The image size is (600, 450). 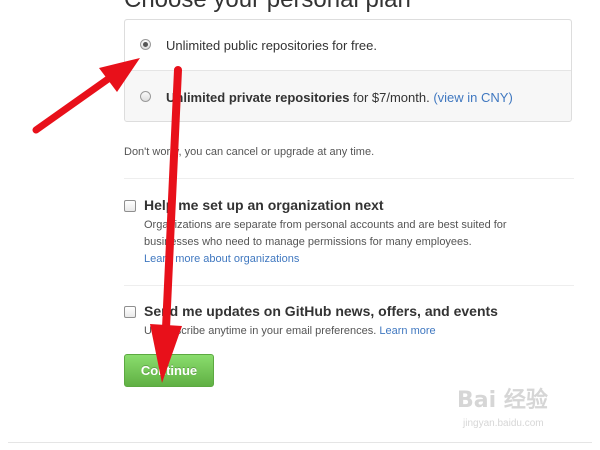 I want to click on baidu-watermark: Bai 经验 jingyan.baidu.com, so click(x=522, y=410).